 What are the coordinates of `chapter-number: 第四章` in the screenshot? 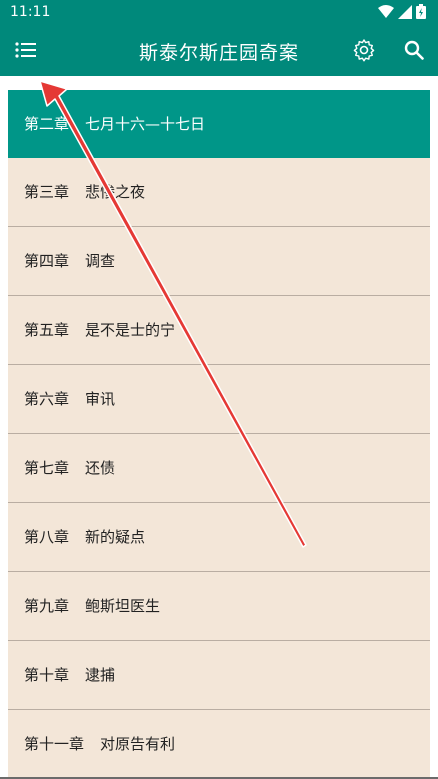 It's located at (47, 261).